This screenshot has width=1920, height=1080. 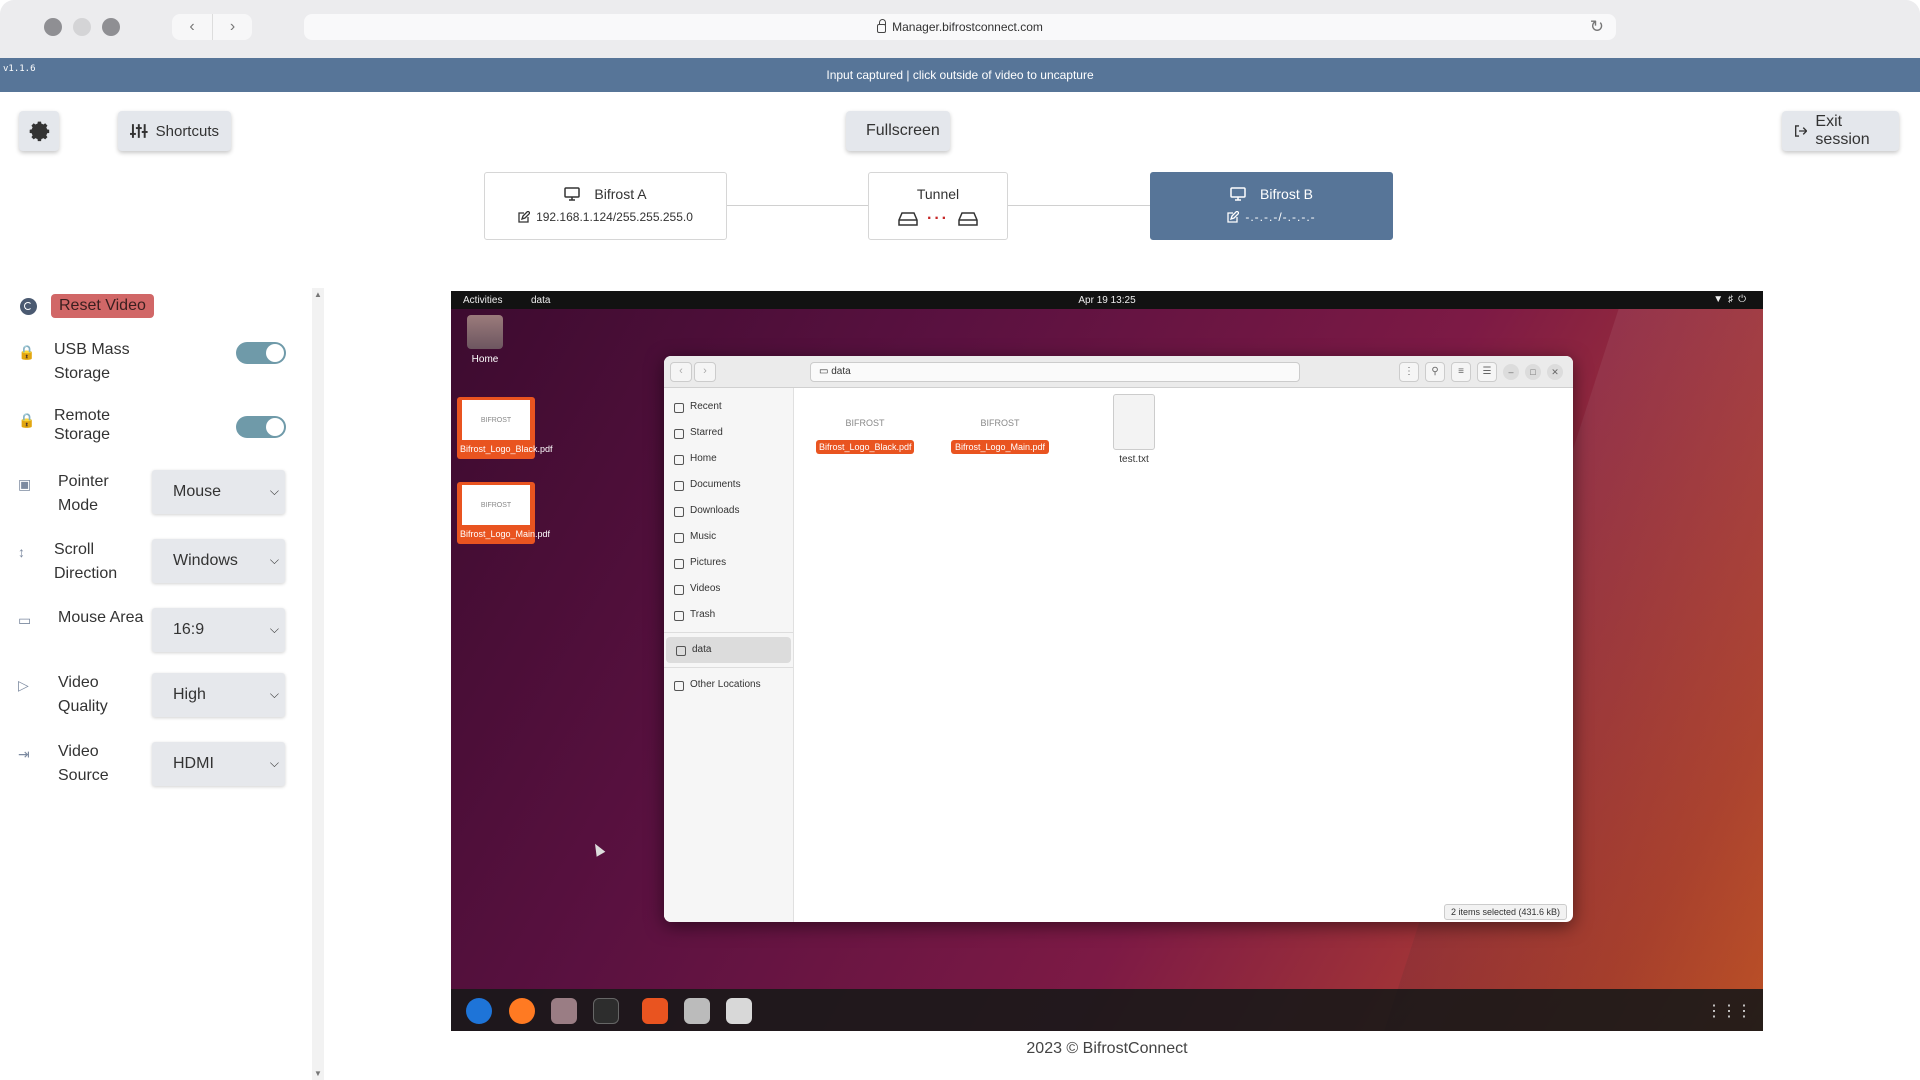 What do you see at coordinates (1134, 422) in the screenshot?
I see `text-file-icon` at bounding box center [1134, 422].